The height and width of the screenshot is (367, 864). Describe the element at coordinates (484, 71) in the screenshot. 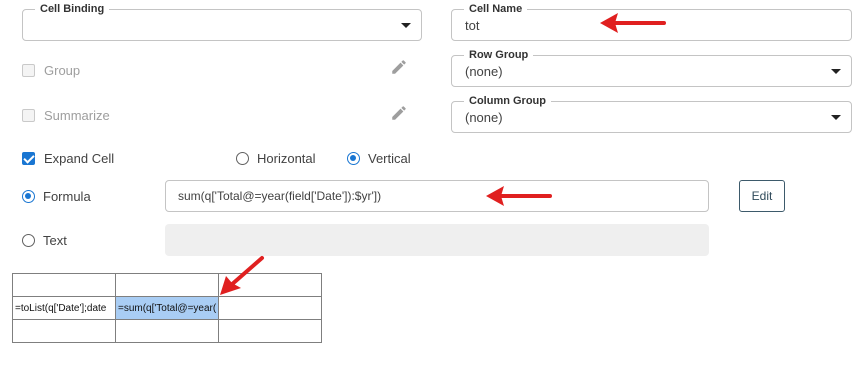

I see `row-group-value: (none)` at that location.